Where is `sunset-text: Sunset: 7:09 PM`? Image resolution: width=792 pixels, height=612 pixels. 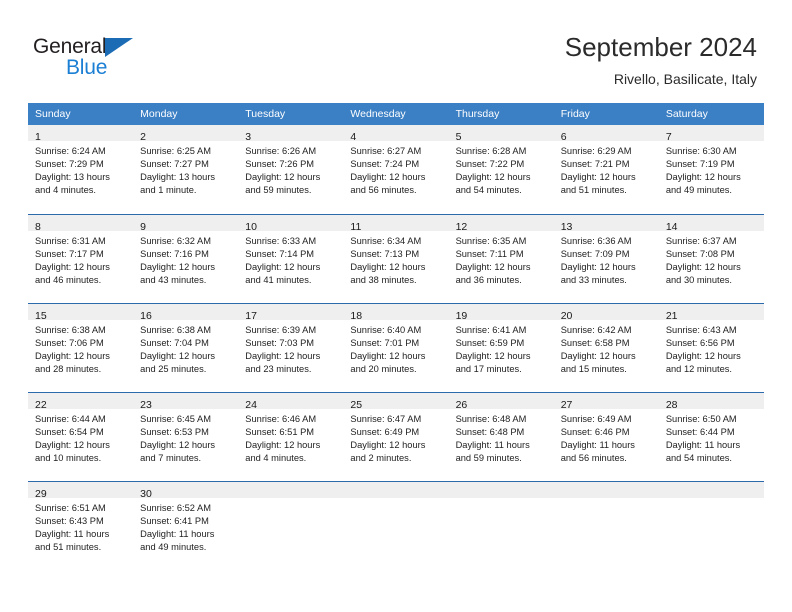
sunset-text: Sunset: 7:09 PM is located at coordinates (595, 254).